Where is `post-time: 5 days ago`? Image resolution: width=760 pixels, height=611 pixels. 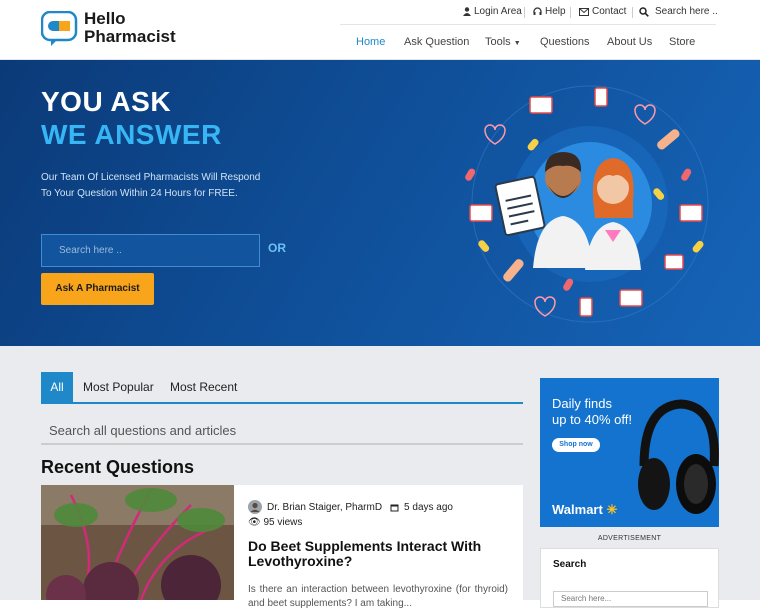
post-time: 5 days ago is located at coordinates (428, 507).